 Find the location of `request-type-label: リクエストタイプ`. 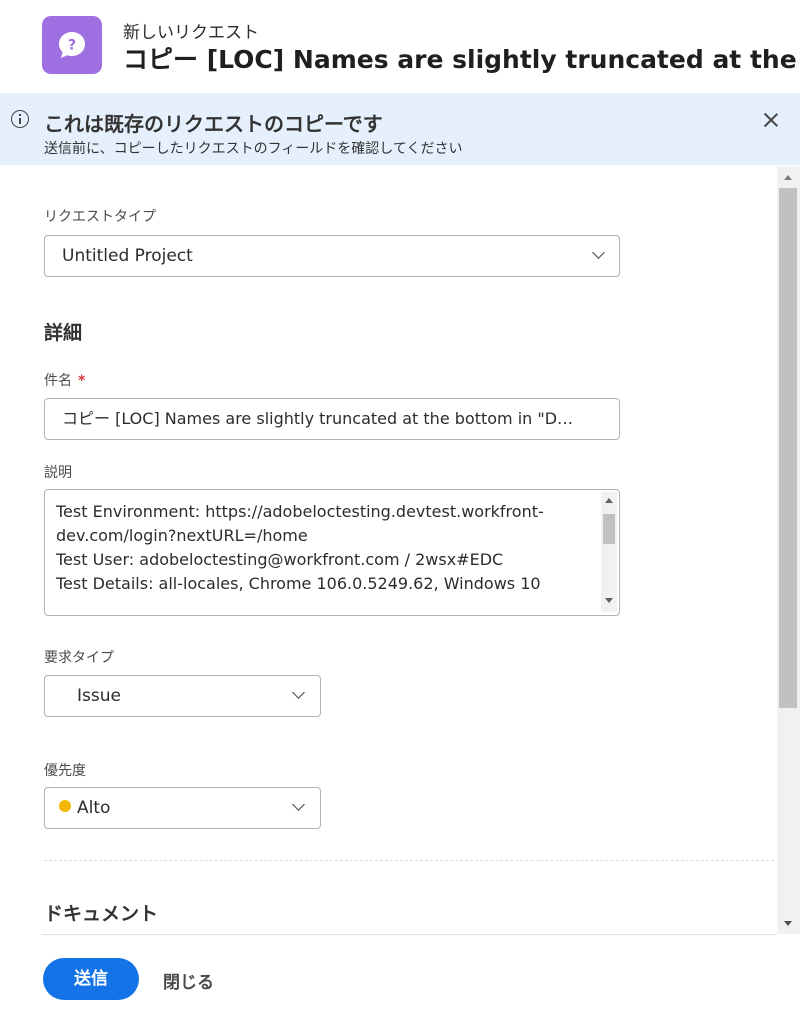

request-type-label: リクエストタイプ is located at coordinates (100, 217).